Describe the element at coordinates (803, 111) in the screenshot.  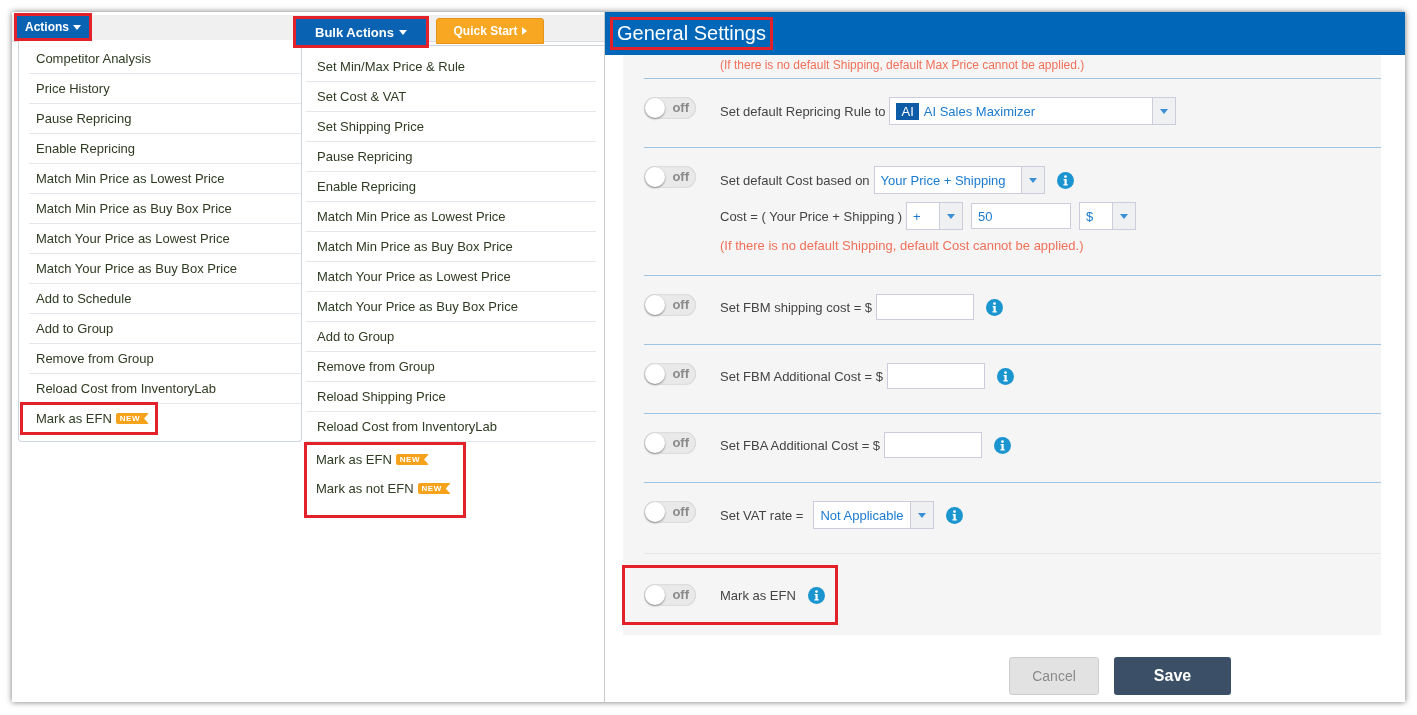
I see `setting-label: Set default Repricing Rule to` at that location.